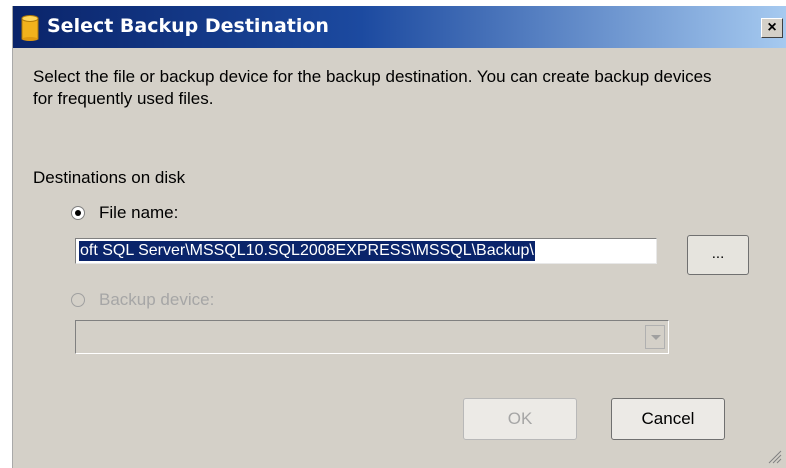  I want to click on backup-device-radio-label: Backup device:, so click(156, 300).